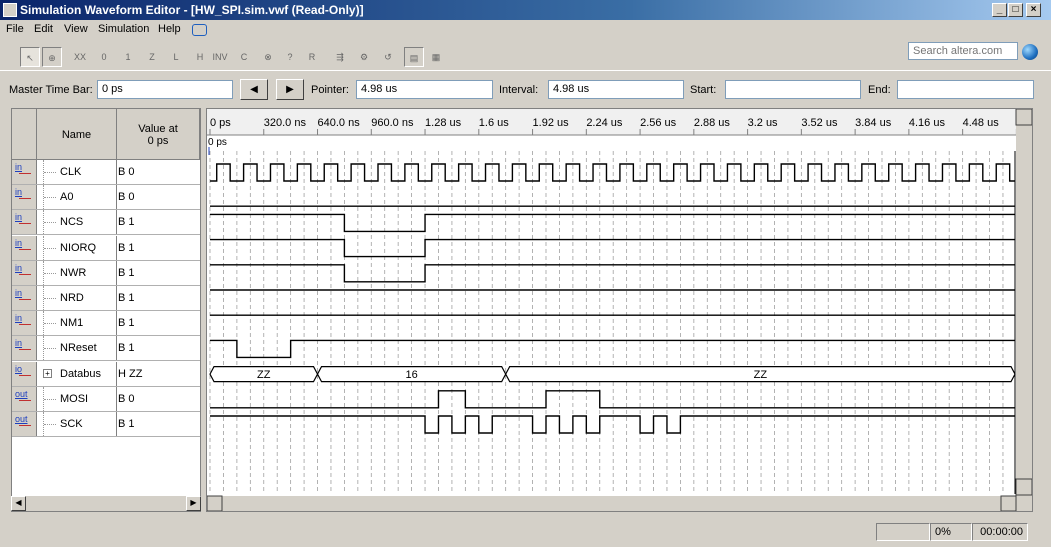  Describe the element at coordinates (1024, 487) in the screenshot. I see `scroll-down-arrow-icon` at that location.